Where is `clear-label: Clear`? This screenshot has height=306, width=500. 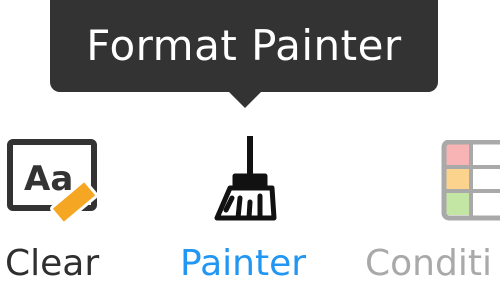 clear-label: Clear is located at coordinates (52, 263).